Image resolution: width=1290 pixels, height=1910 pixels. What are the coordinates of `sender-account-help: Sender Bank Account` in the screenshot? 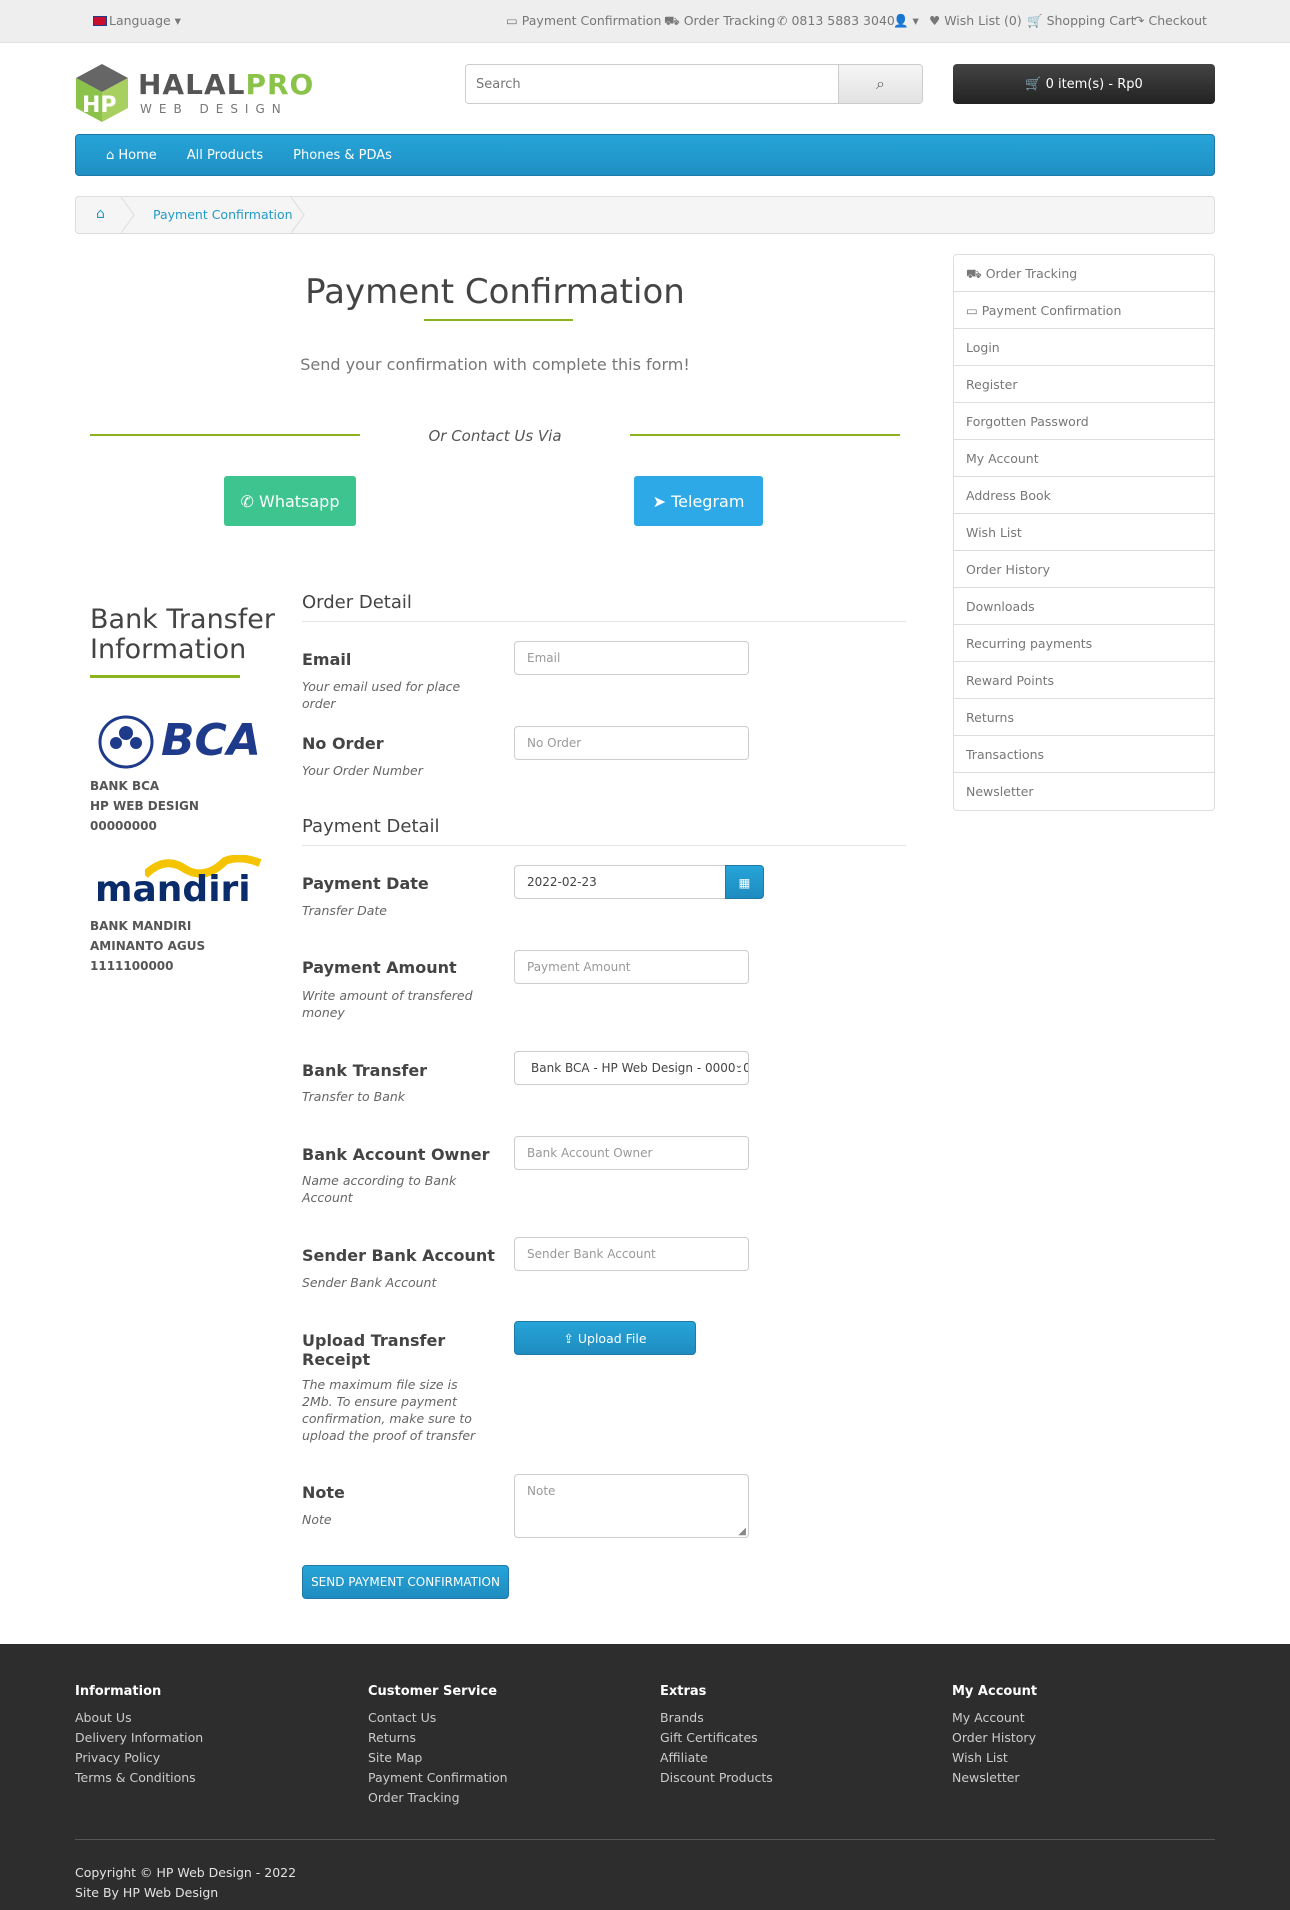 It's located at (369, 1282).